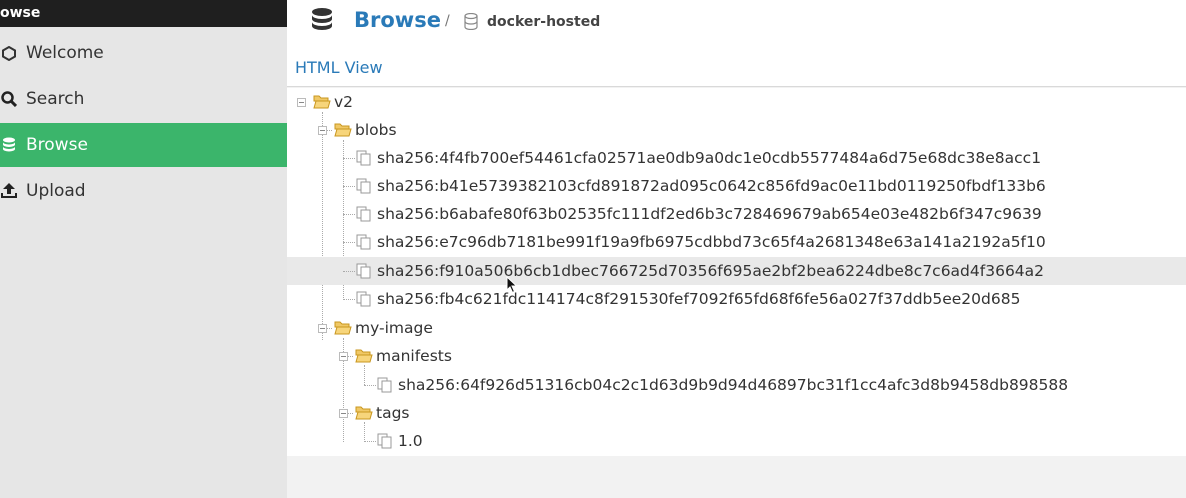 Image resolution: width=1186 pixels, height=498 pixels. Describe the element at coordinates (57, 145) in the screenshot. I see `sidebar-item-label: Browse` at that location.